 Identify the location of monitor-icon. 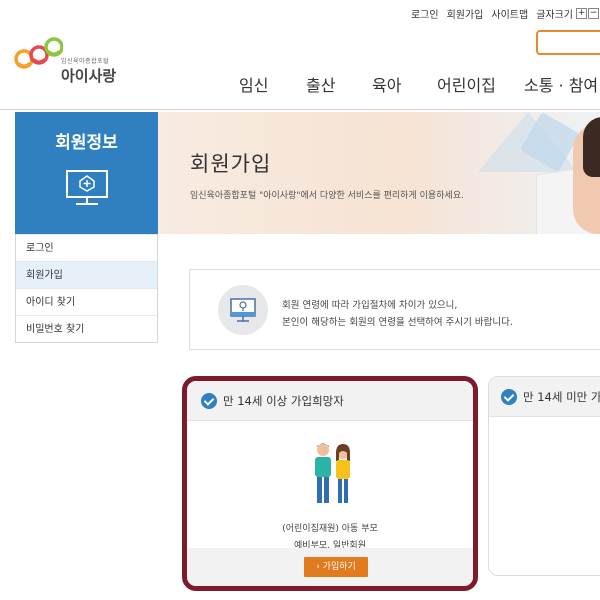
(87, 187).